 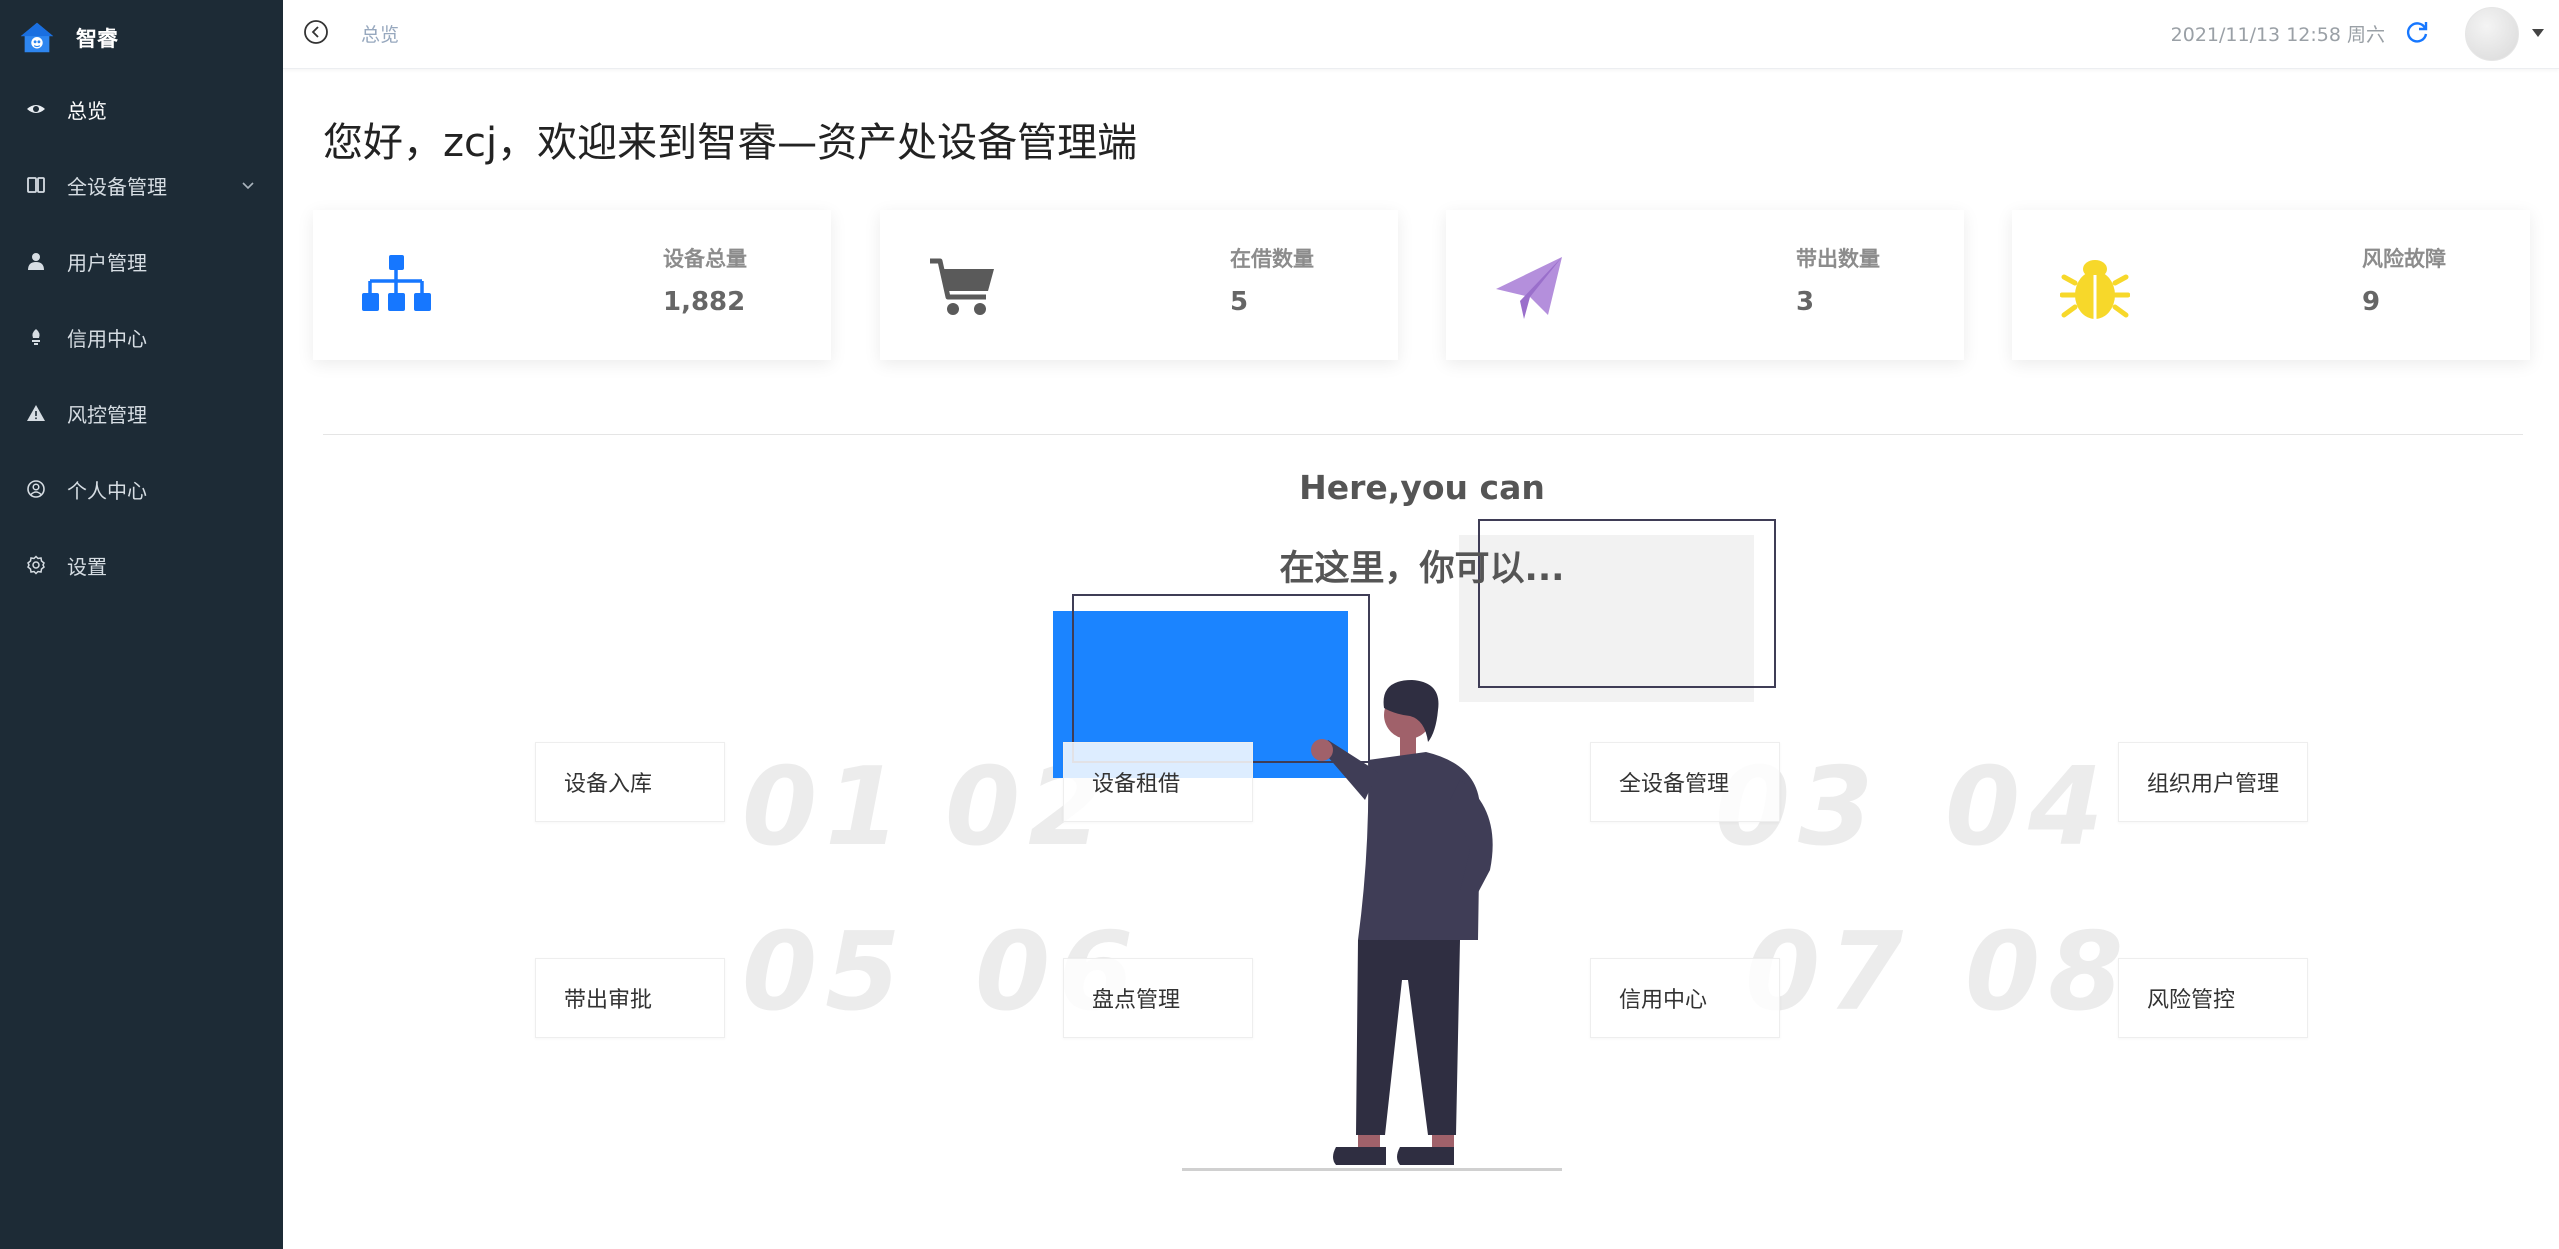 I want to click on back-circle-icon, so click(x=316, y=32).